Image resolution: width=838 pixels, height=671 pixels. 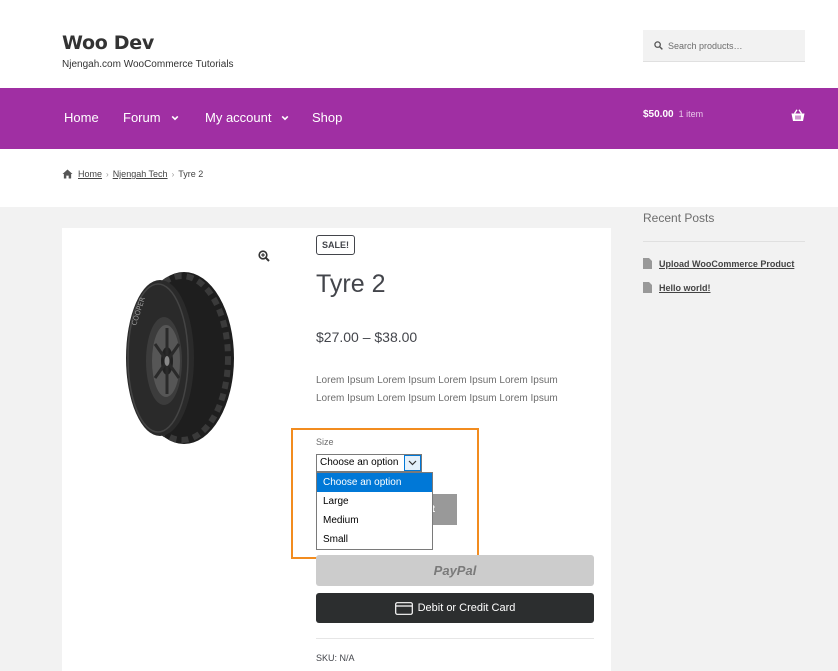 What do you see at coordinates (658, 114) in the screenshot?
I see `cart-total: $50.00` at bounding box center [658, 114].